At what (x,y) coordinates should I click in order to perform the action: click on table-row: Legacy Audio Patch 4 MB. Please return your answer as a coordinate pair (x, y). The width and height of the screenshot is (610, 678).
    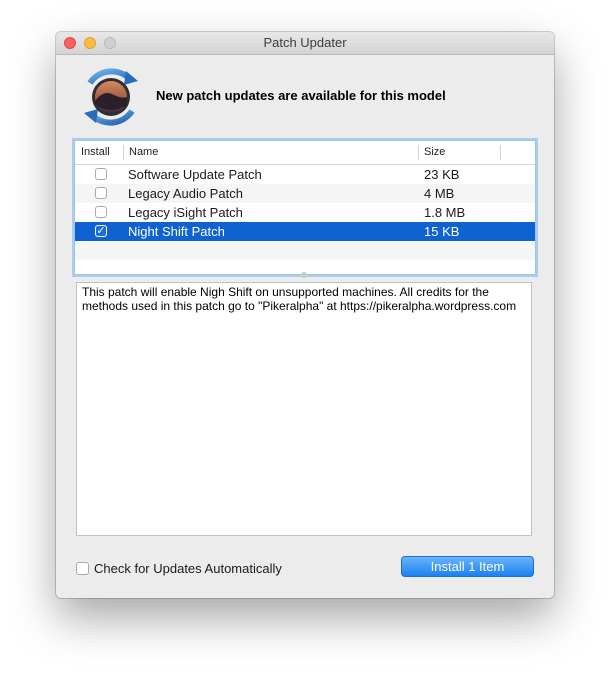
    Looking at the image, I should click on (305, 193).